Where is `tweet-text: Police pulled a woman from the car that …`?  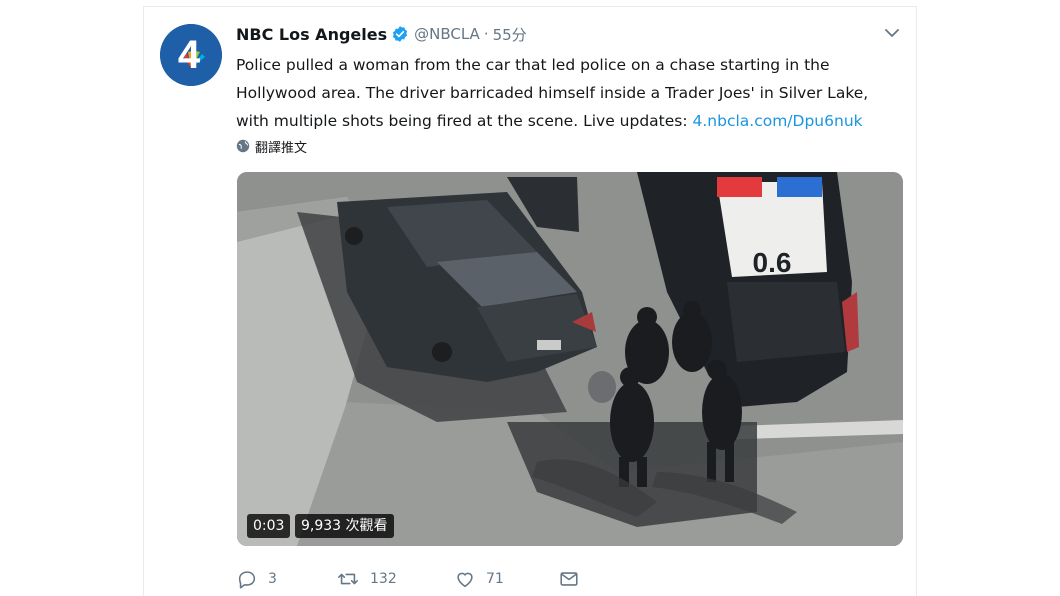 tweet-text: Police pulled a woman from the car that … is located at coordinates (566, 93).